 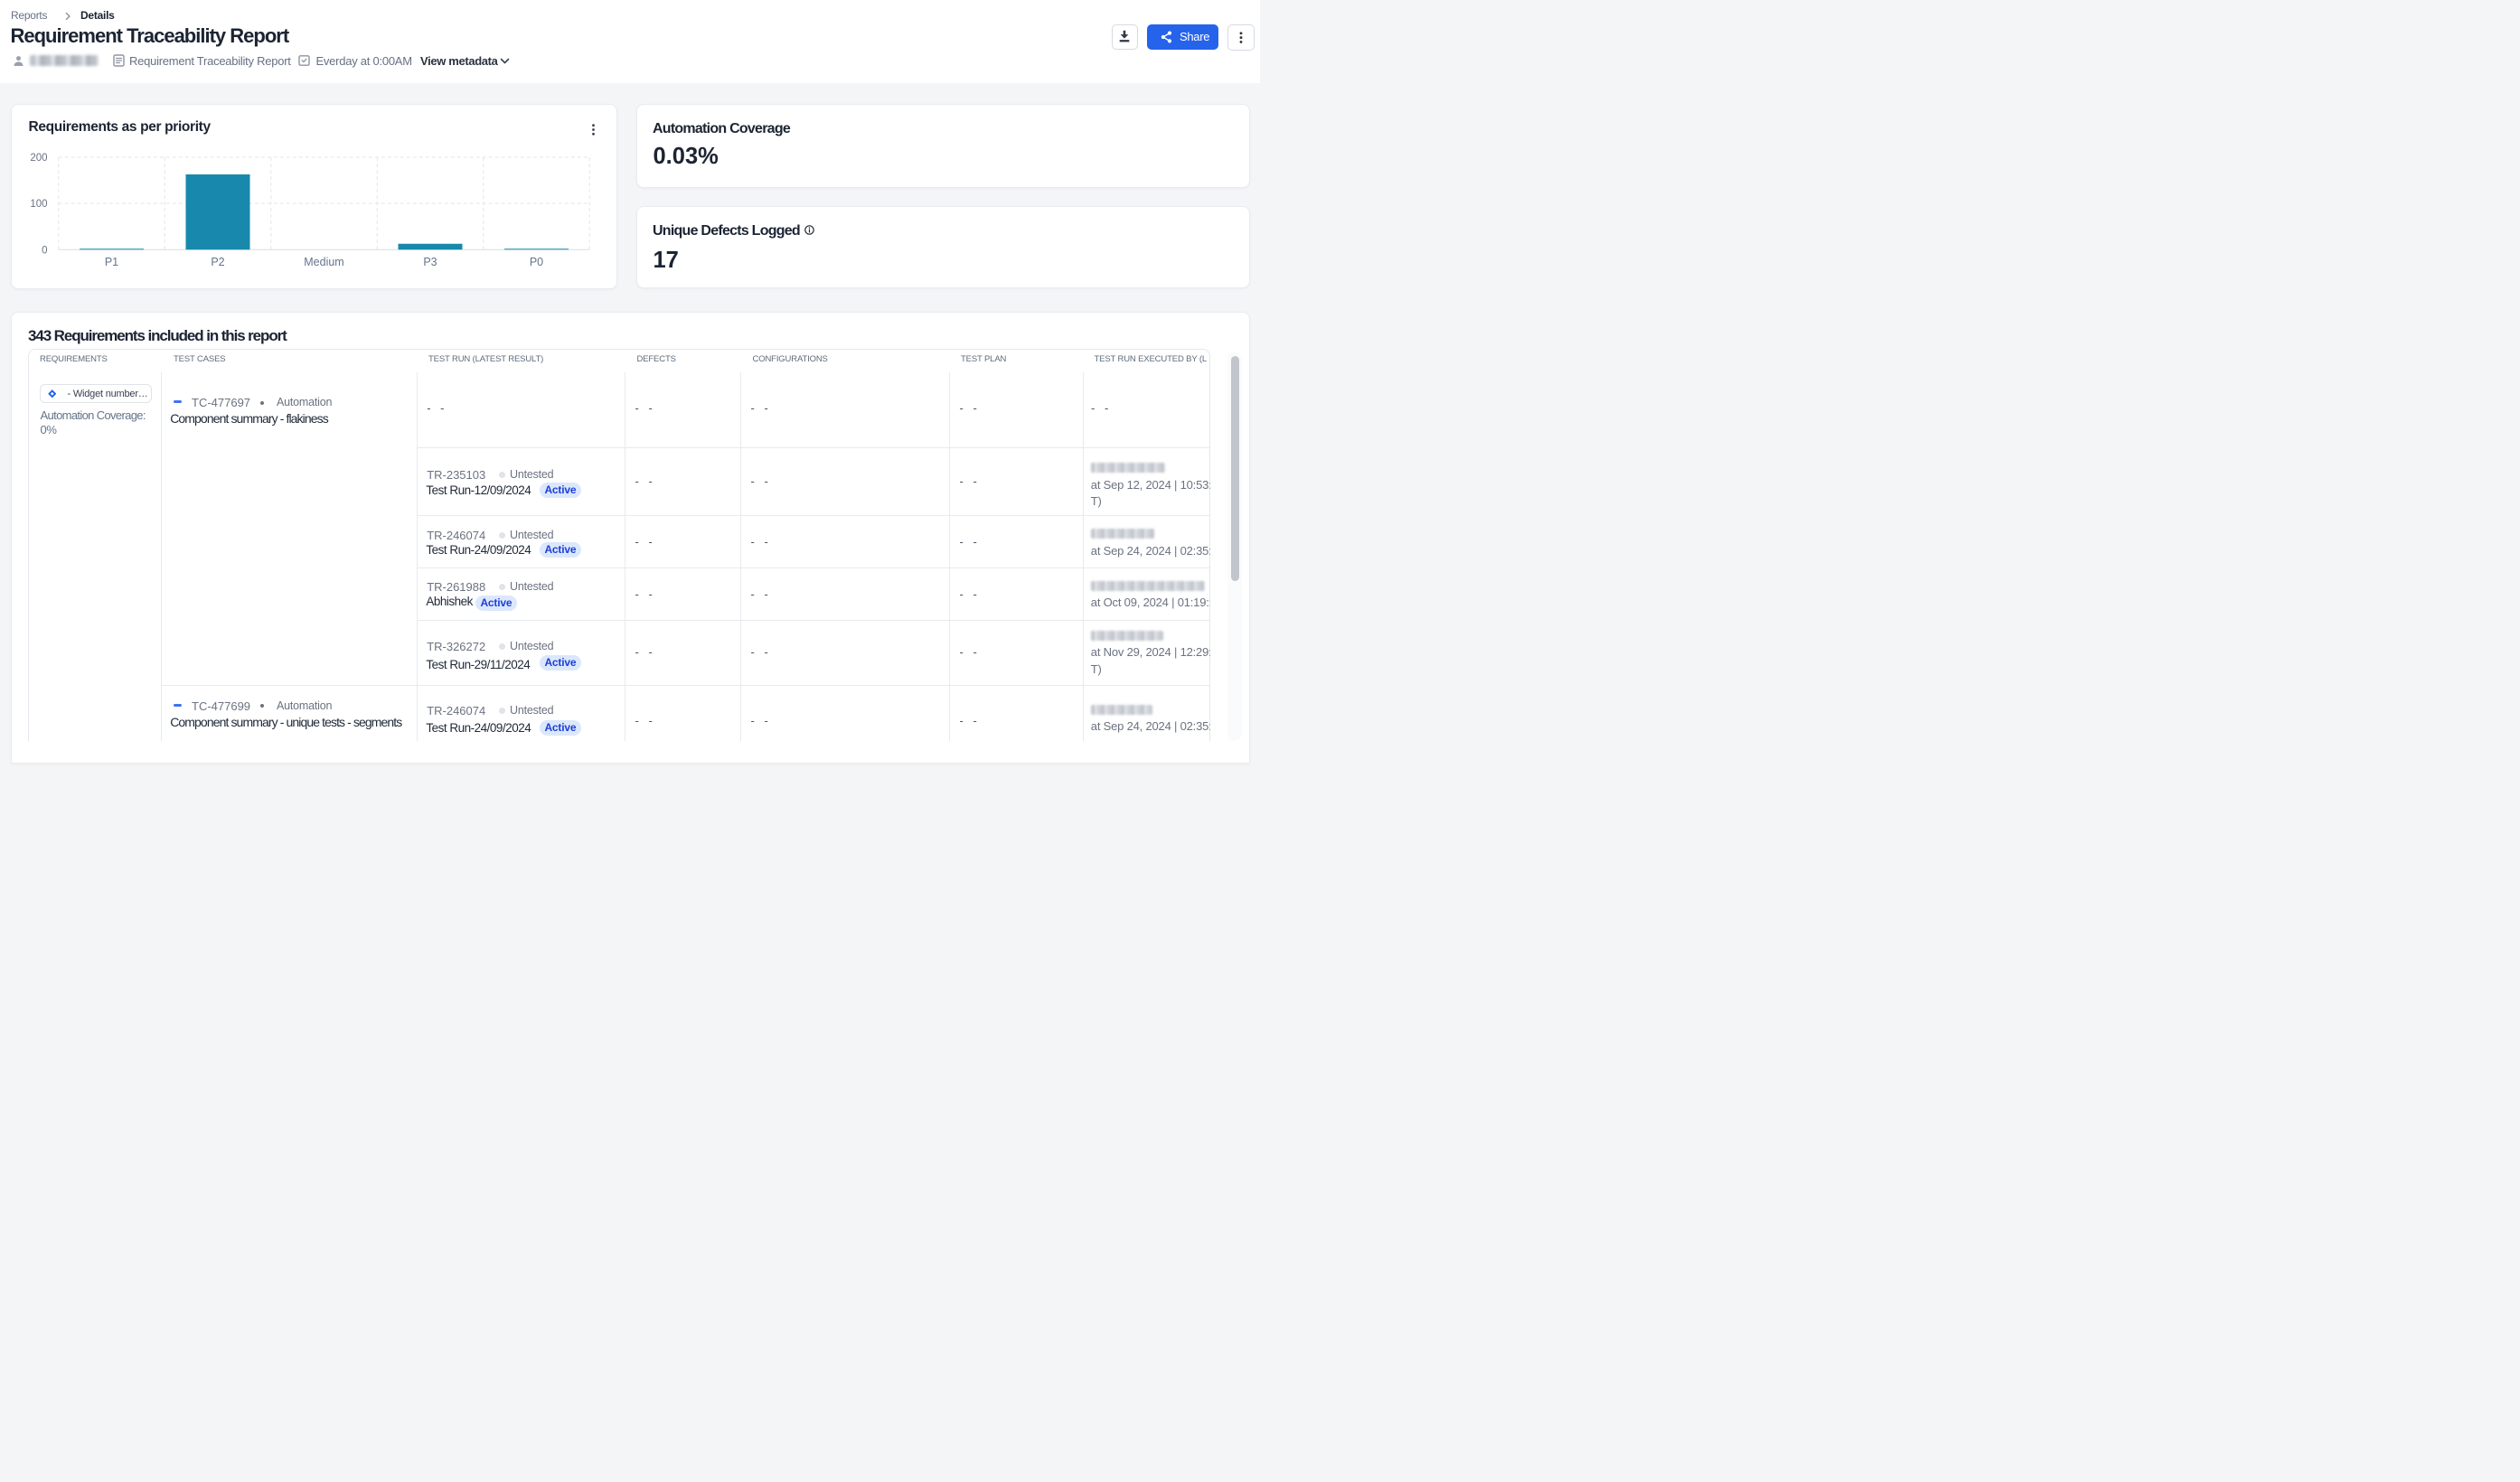 What do you see at coordinates (39, 204) in the screenshot?
I see `svg-text: 100` at bounding box center [39, 204].